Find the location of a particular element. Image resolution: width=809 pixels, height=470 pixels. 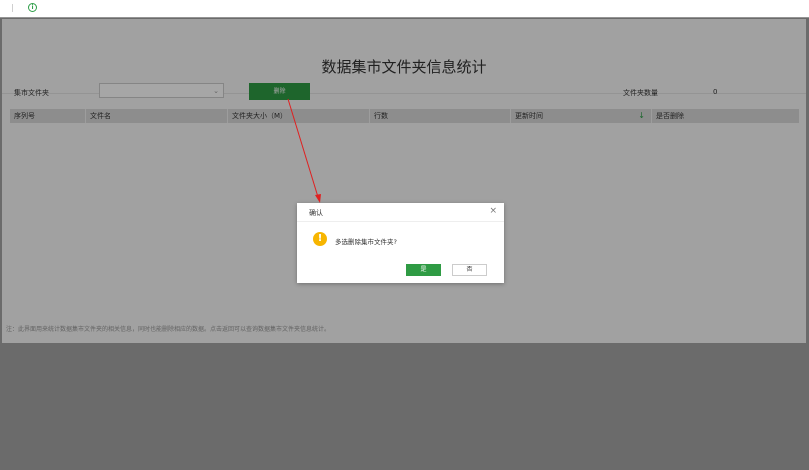

annotation-arrow-line is located at coordinates (303, 148).